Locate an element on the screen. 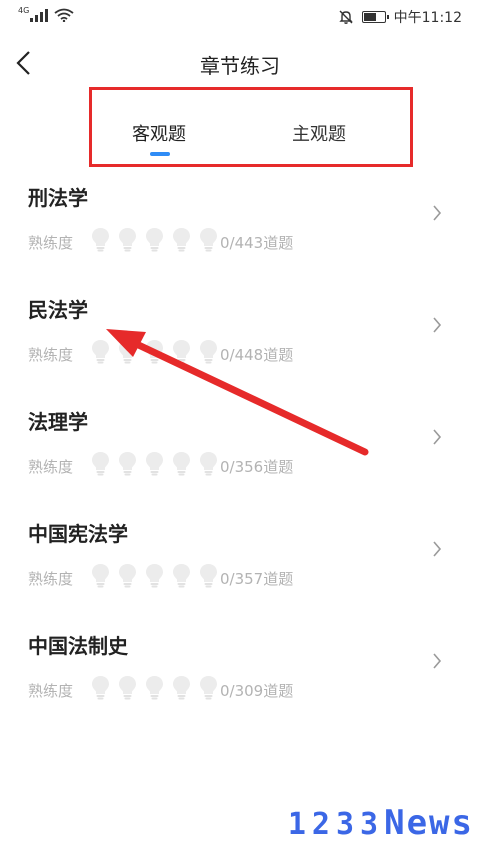 The image size is (480, 853). status-right: 中午11:12 is located at coordinates (400, 17).